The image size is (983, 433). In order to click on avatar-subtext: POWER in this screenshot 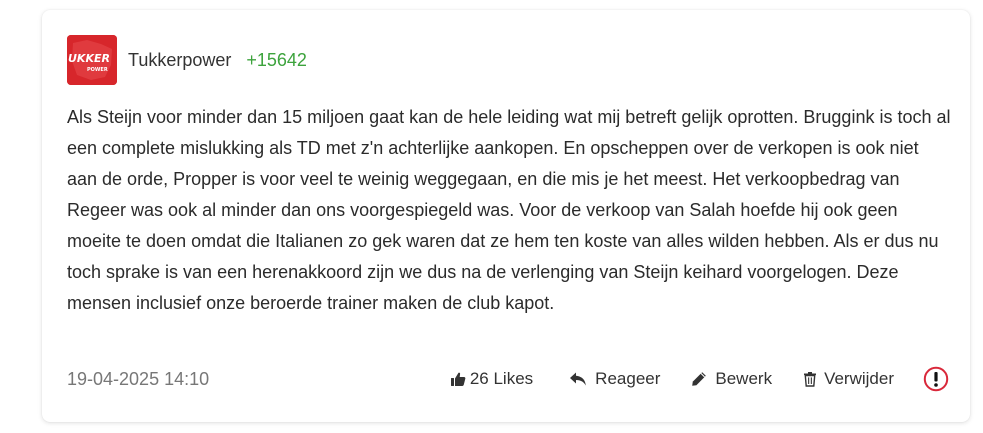, I will do `click(97, 70)`.